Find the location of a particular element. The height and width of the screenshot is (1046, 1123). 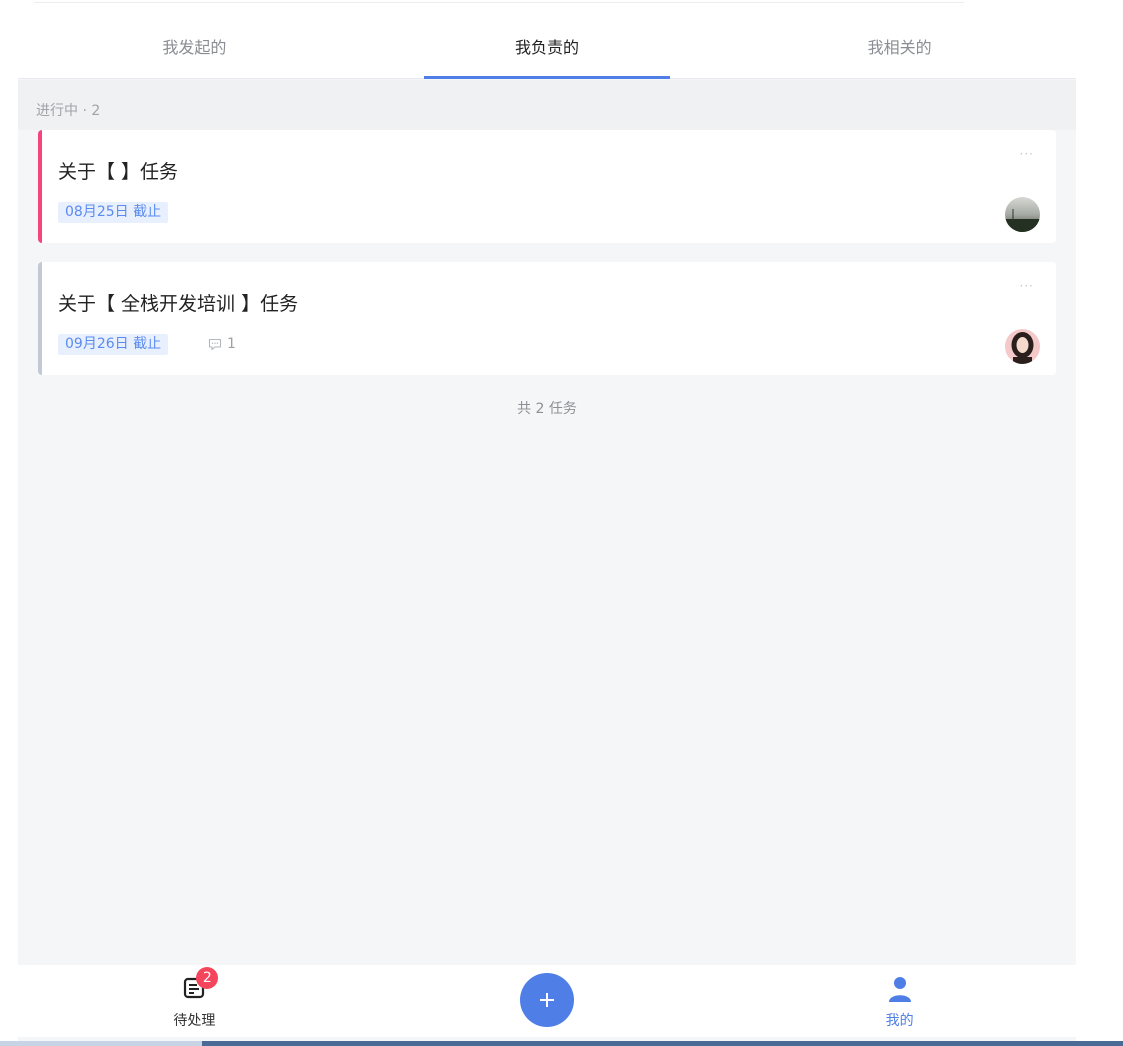

todo-list-icon: 2 is located at coordinates (200, 985).